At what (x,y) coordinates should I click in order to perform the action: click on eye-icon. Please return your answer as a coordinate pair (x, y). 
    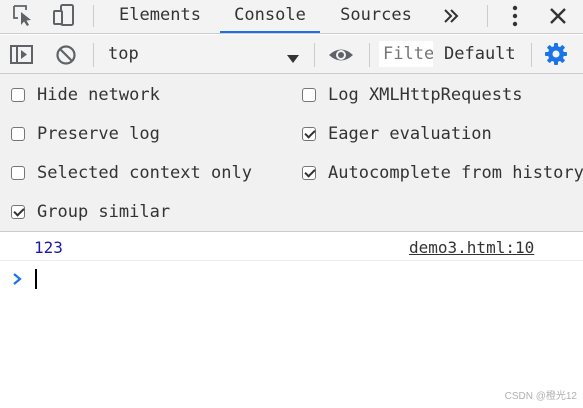
    Looking at the image, I should click on (341, 55).